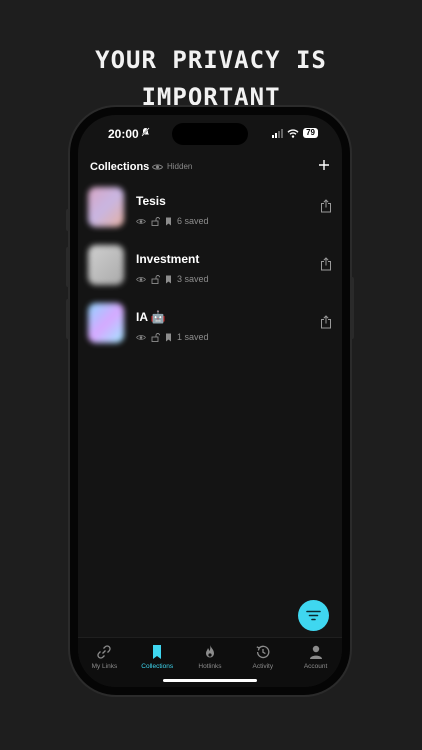 This screenshot has width=422, height=750. Describe the element at coordinates (210, 666) in the screenshot. I see `tab-label: Hotlinks` at that location.